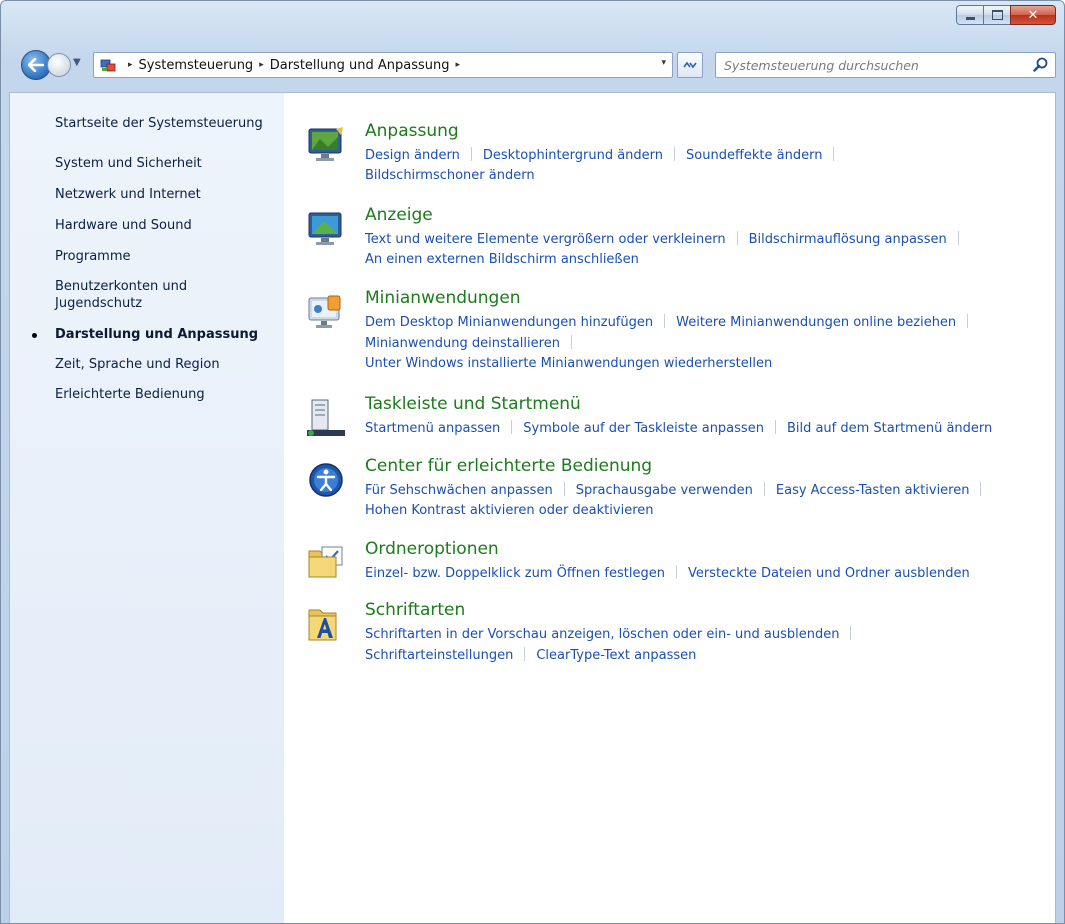 The image size is (1065, 924). What do you see at coordinates (462, 343) in the screenshot?
I see `link-minianwendung-deinstallieren: Minianwendung deinstallieren` at bounding box center [462, 343].